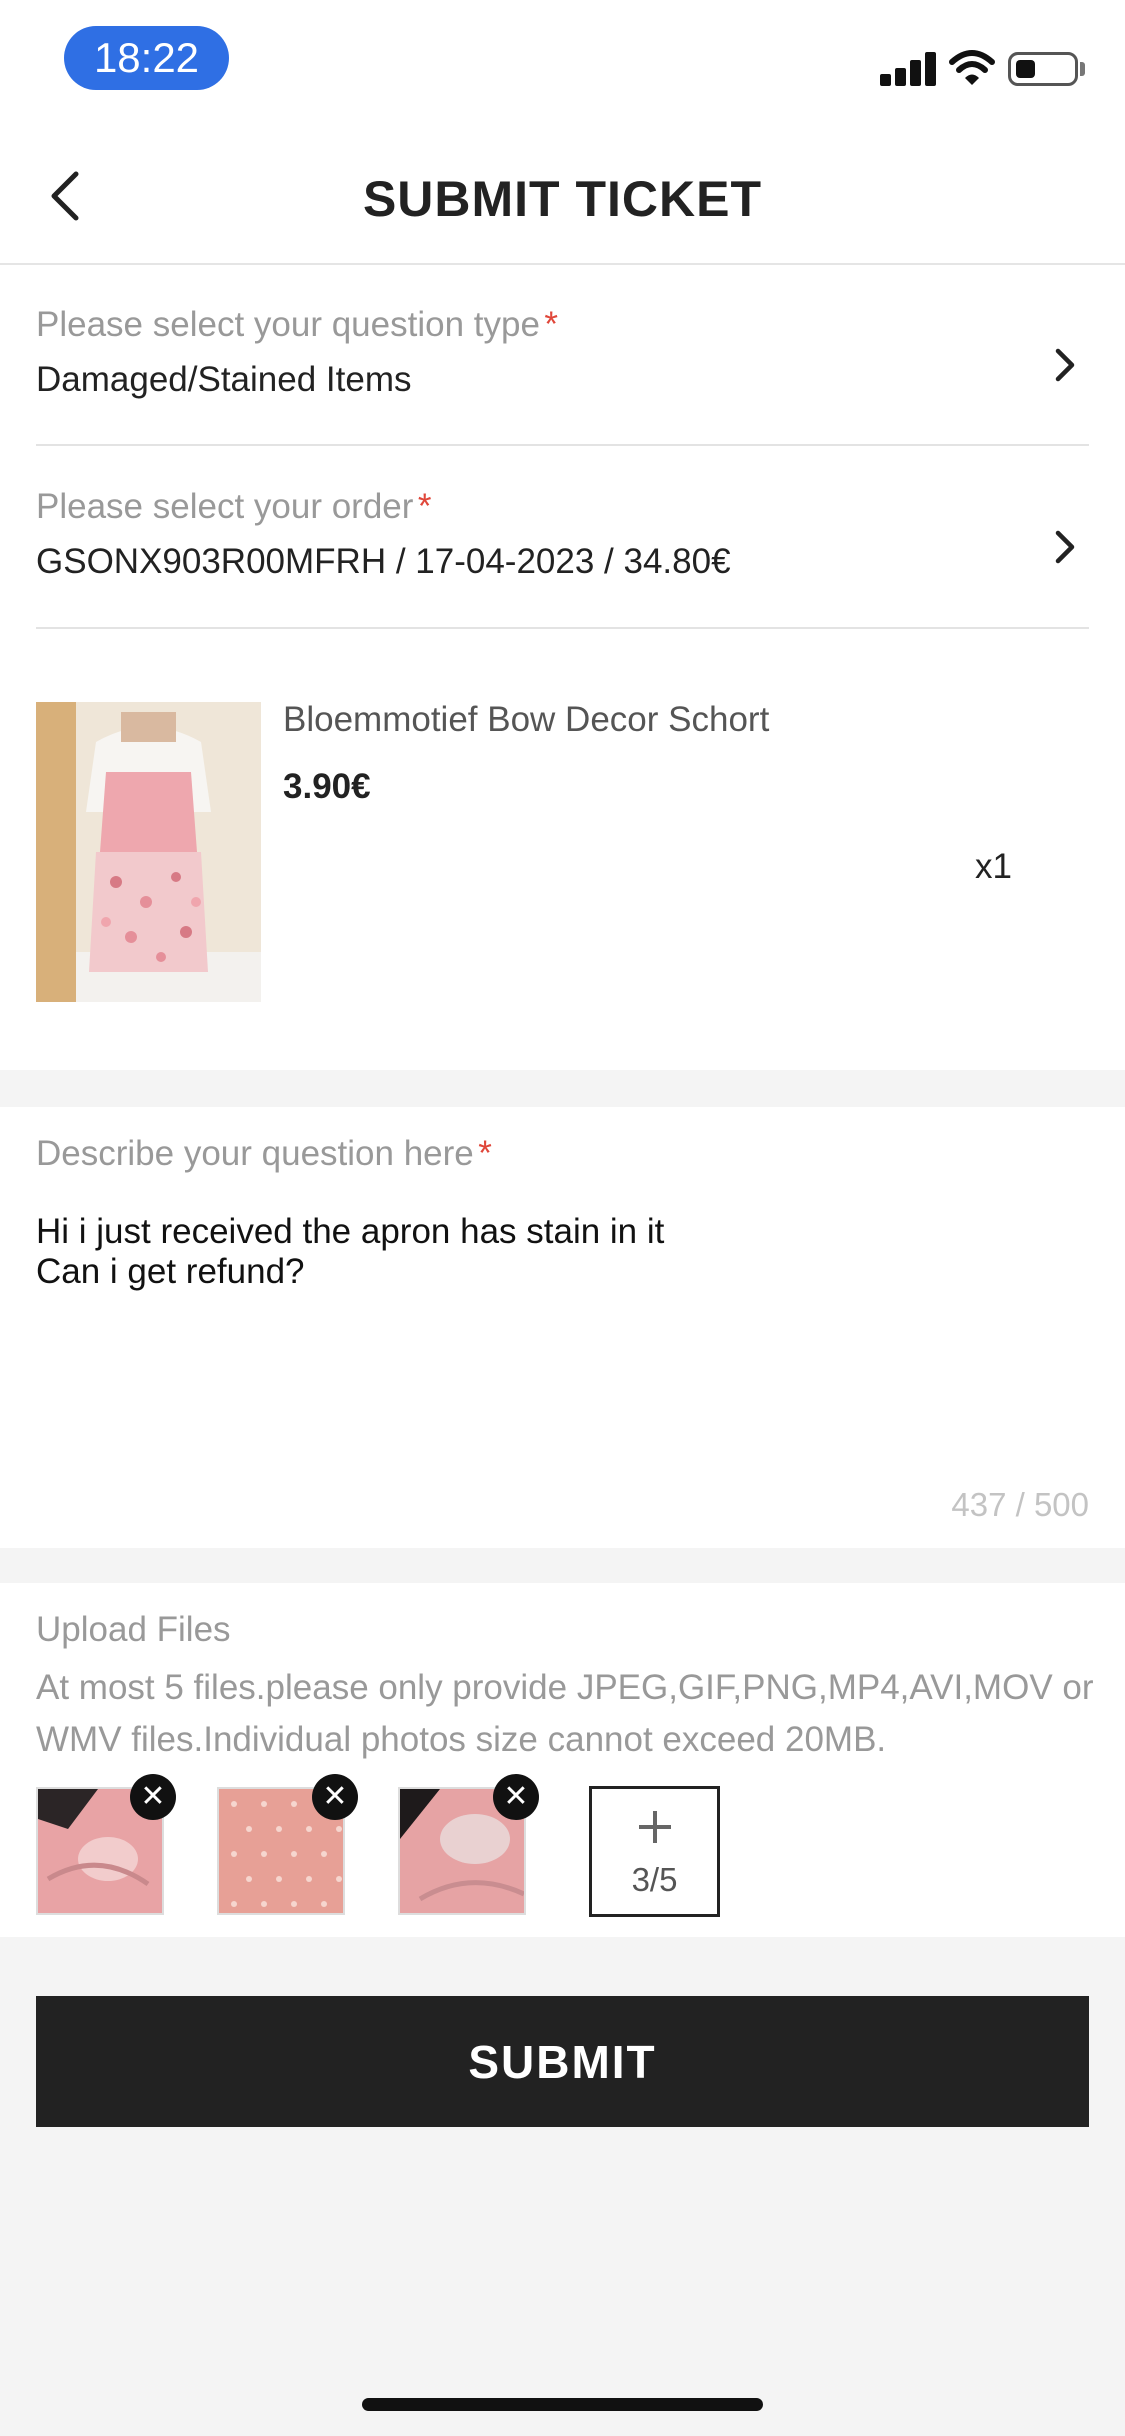 Image resolution: width=1125 pixels, height=2436 pixels. What do you see at coordinates (146, 58) in the screenshot?
I see `status-time: 18:22` at bounding box center [146, 58].